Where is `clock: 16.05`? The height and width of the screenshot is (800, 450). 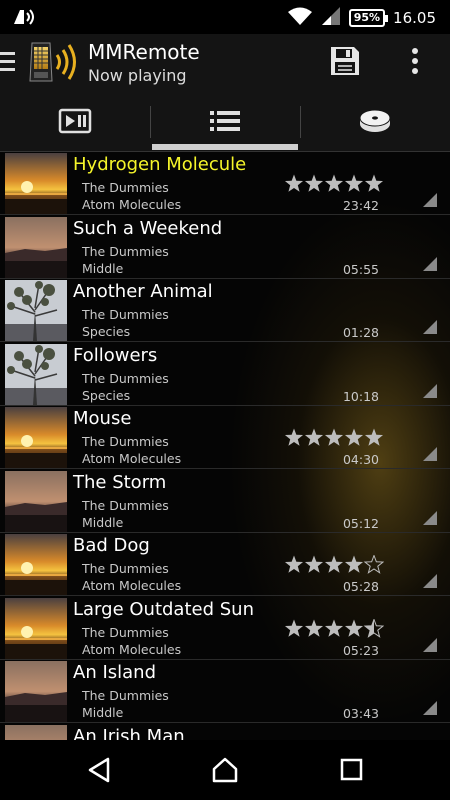 clock: 16.05 is located at coordinates (414, 18).